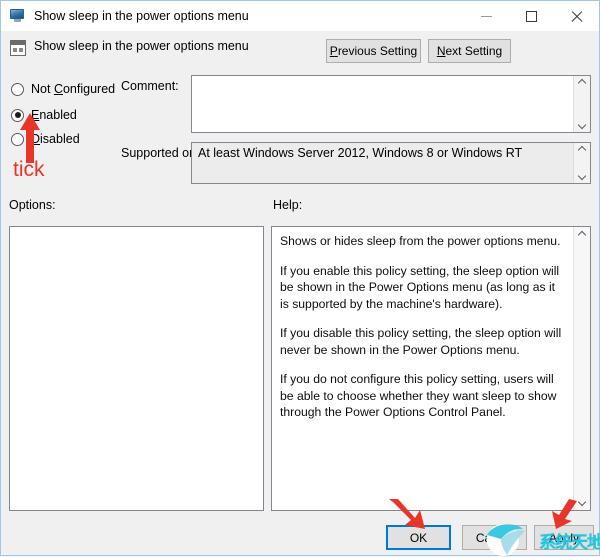  I want to click on policy-name: Show sleep in the power options menu, so click(141, 46).